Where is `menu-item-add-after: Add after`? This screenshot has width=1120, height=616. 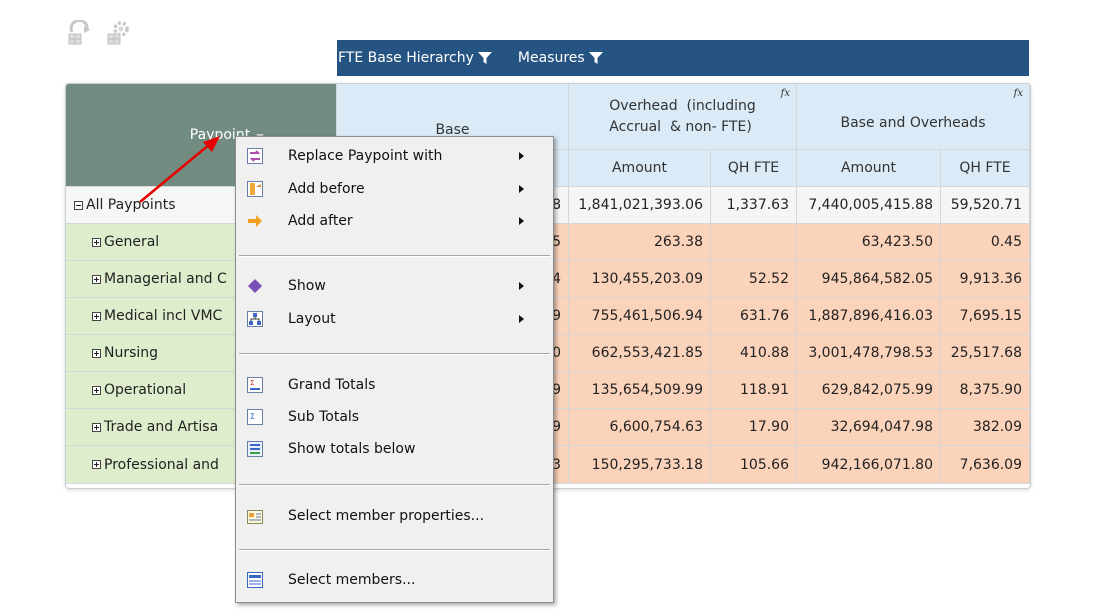 menu-item-add-after: Add after is located at coordinates (394, 221).